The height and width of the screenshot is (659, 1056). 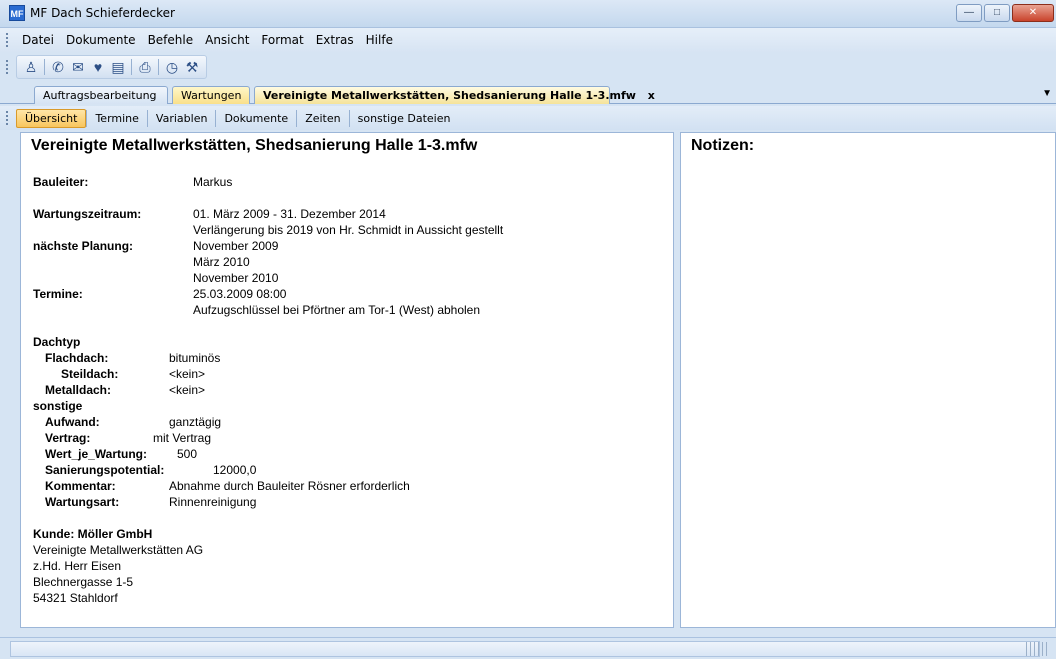 What do you see at coordinates (105, 470) in the screenshot?
I see `sanierungspotential-label: Sanierungspotential:` at bounding box center [105, 470].